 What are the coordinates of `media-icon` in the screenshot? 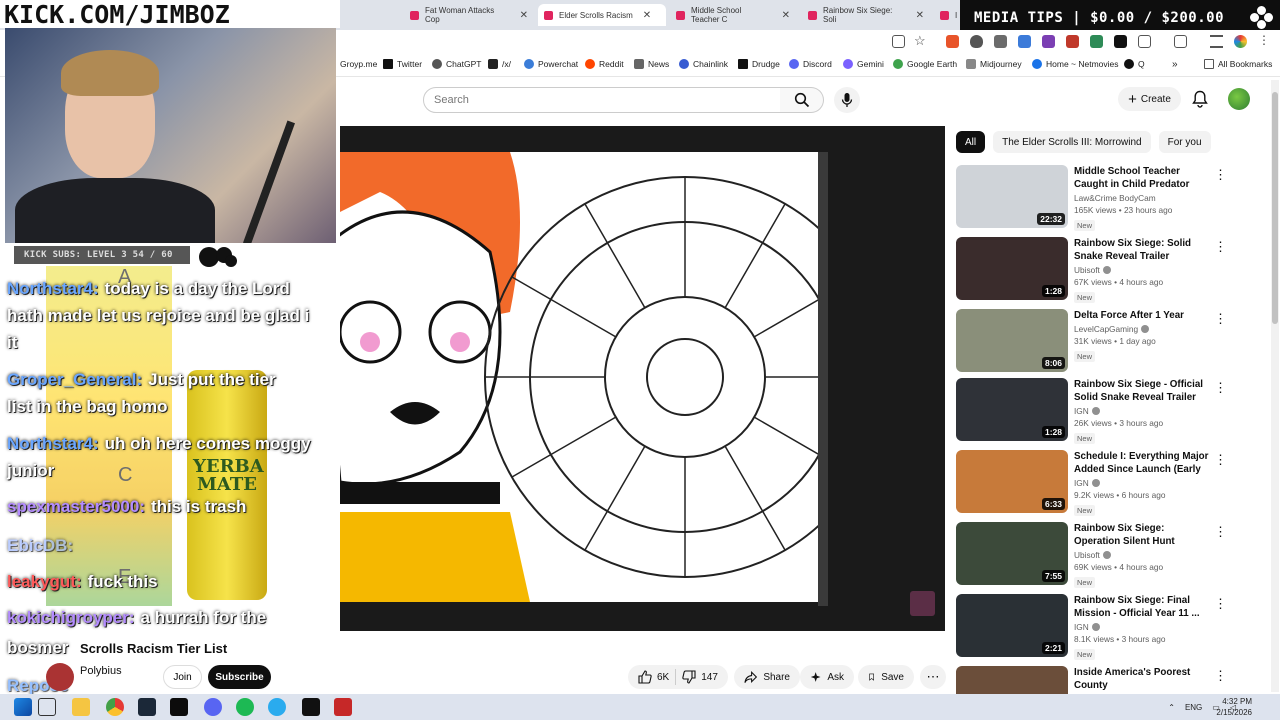 It's located at (1216, 41).